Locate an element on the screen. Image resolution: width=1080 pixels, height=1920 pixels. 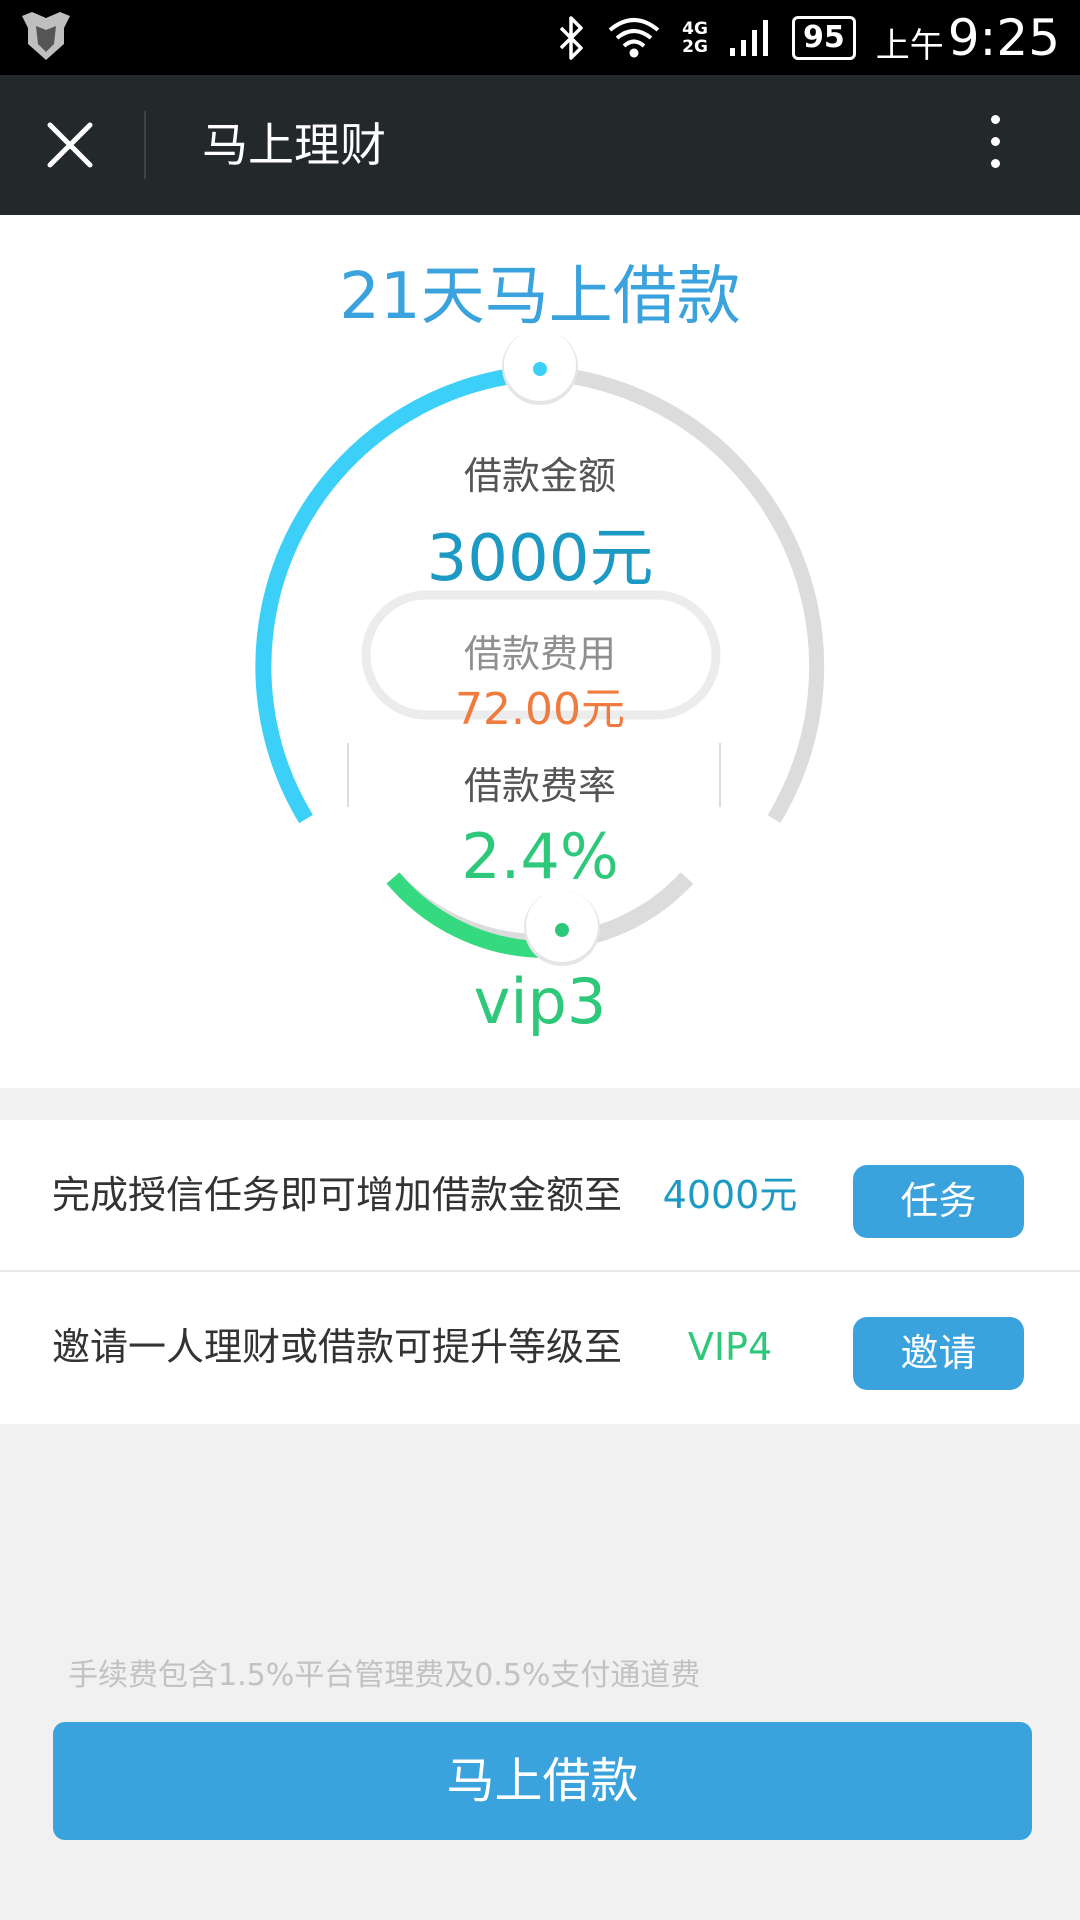
wifi-icon is located at coordinates (634, 37).